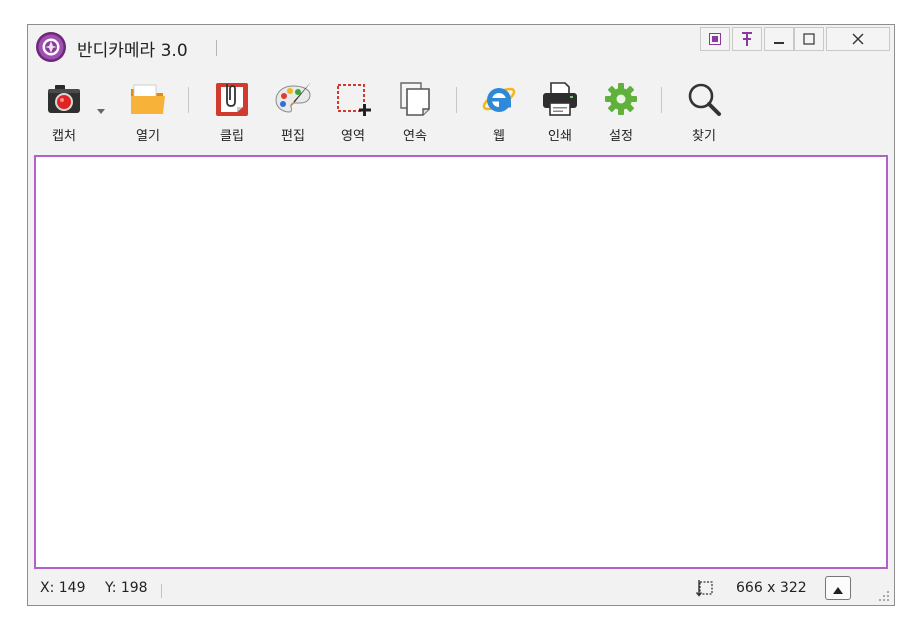 The image size is (920, 632). I want to click on compact-mode-button, so click(715, 39).